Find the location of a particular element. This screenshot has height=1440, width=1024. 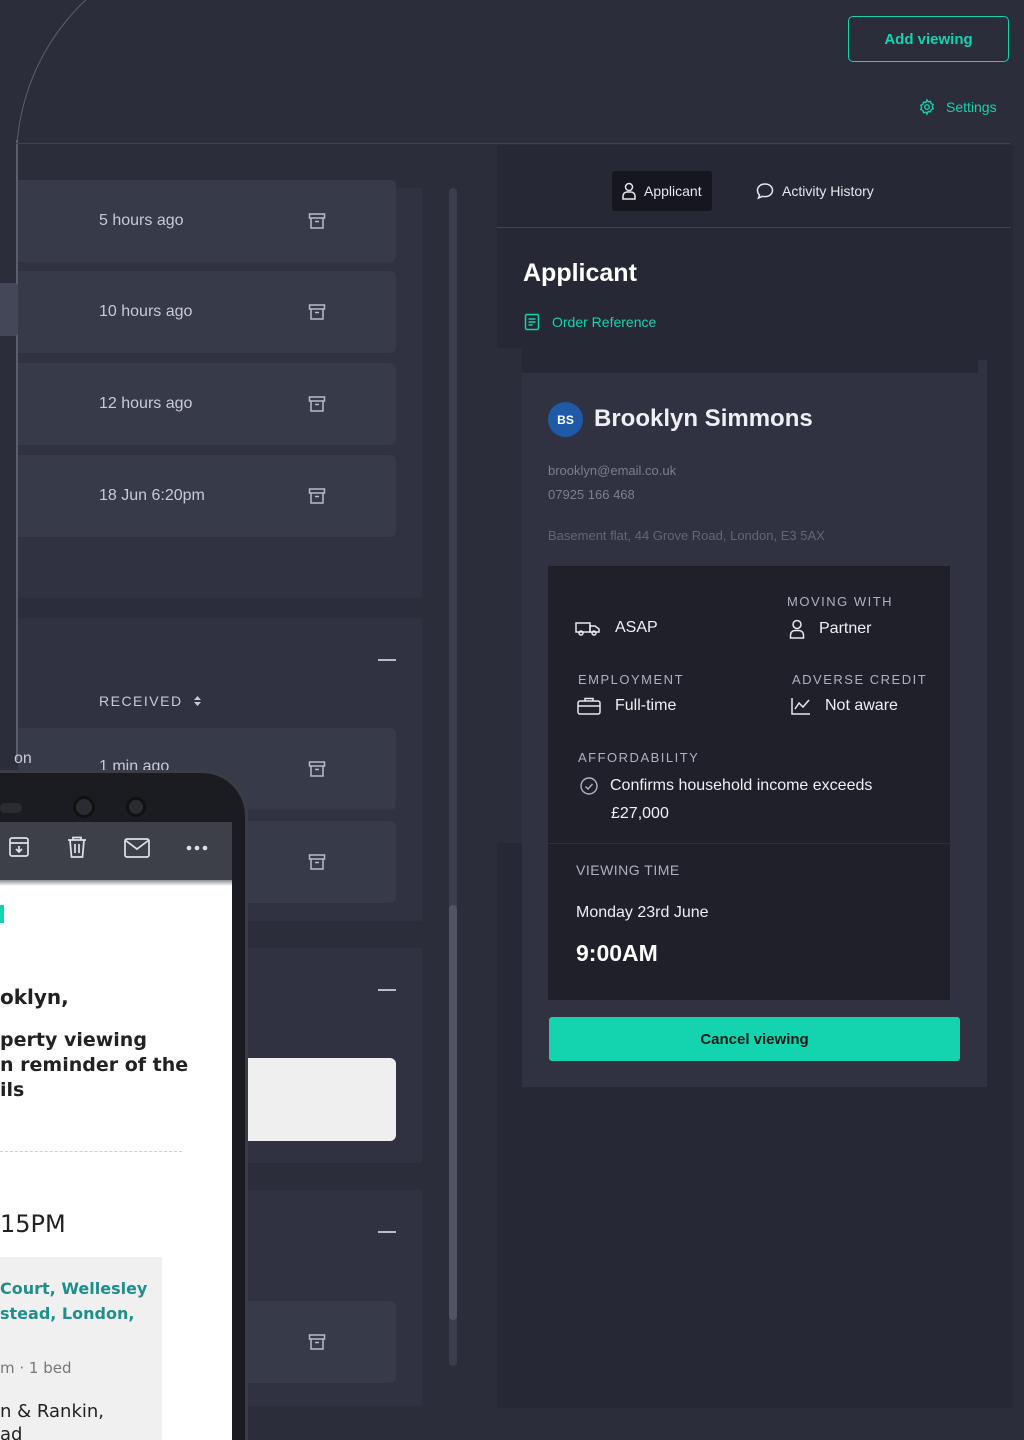

add-viewing-button: Add viewing is located at coordinates (928, 39).